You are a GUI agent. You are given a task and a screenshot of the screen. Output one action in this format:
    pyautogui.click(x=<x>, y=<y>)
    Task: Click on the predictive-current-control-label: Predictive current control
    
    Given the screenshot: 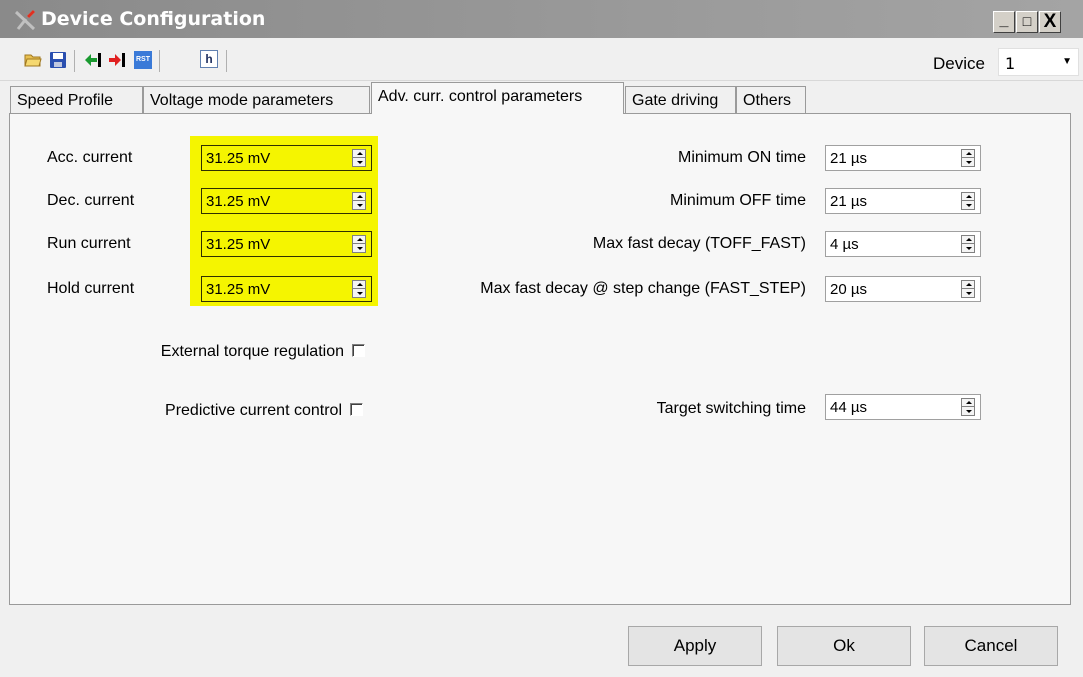 What is the action you would take?
    pyautogui.click(x=253, y=410)
    